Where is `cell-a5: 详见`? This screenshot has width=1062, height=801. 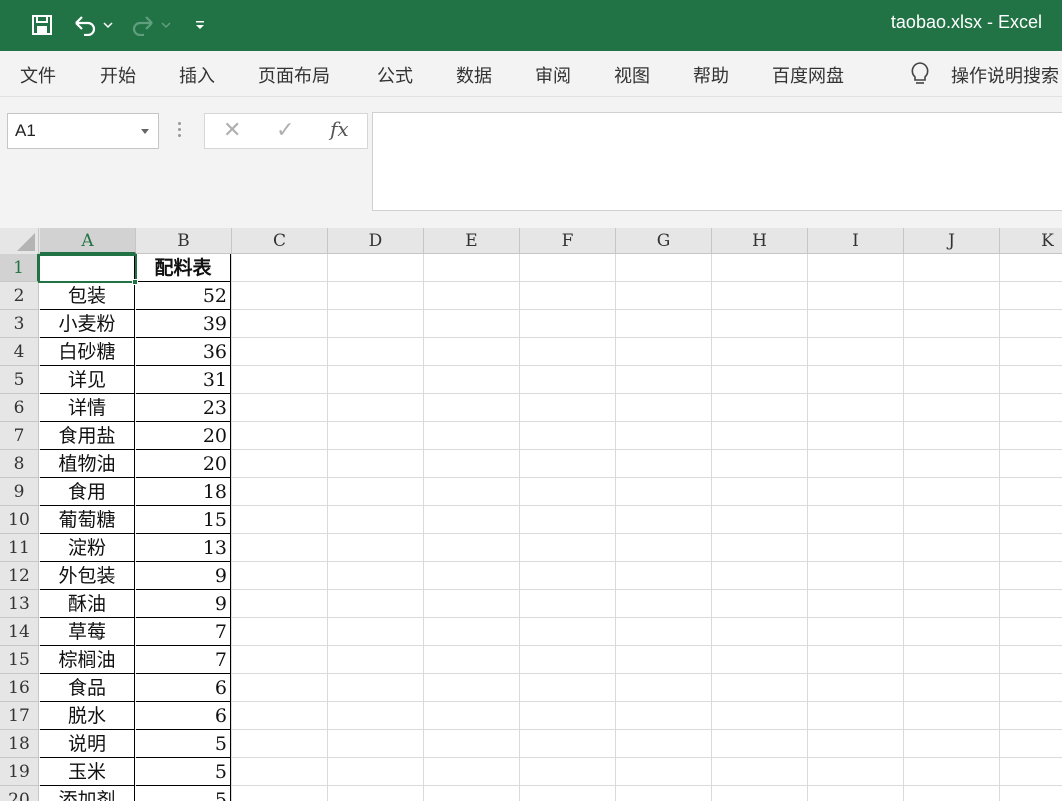 cell-a5: 详见 is located at coordinates (87, 380).